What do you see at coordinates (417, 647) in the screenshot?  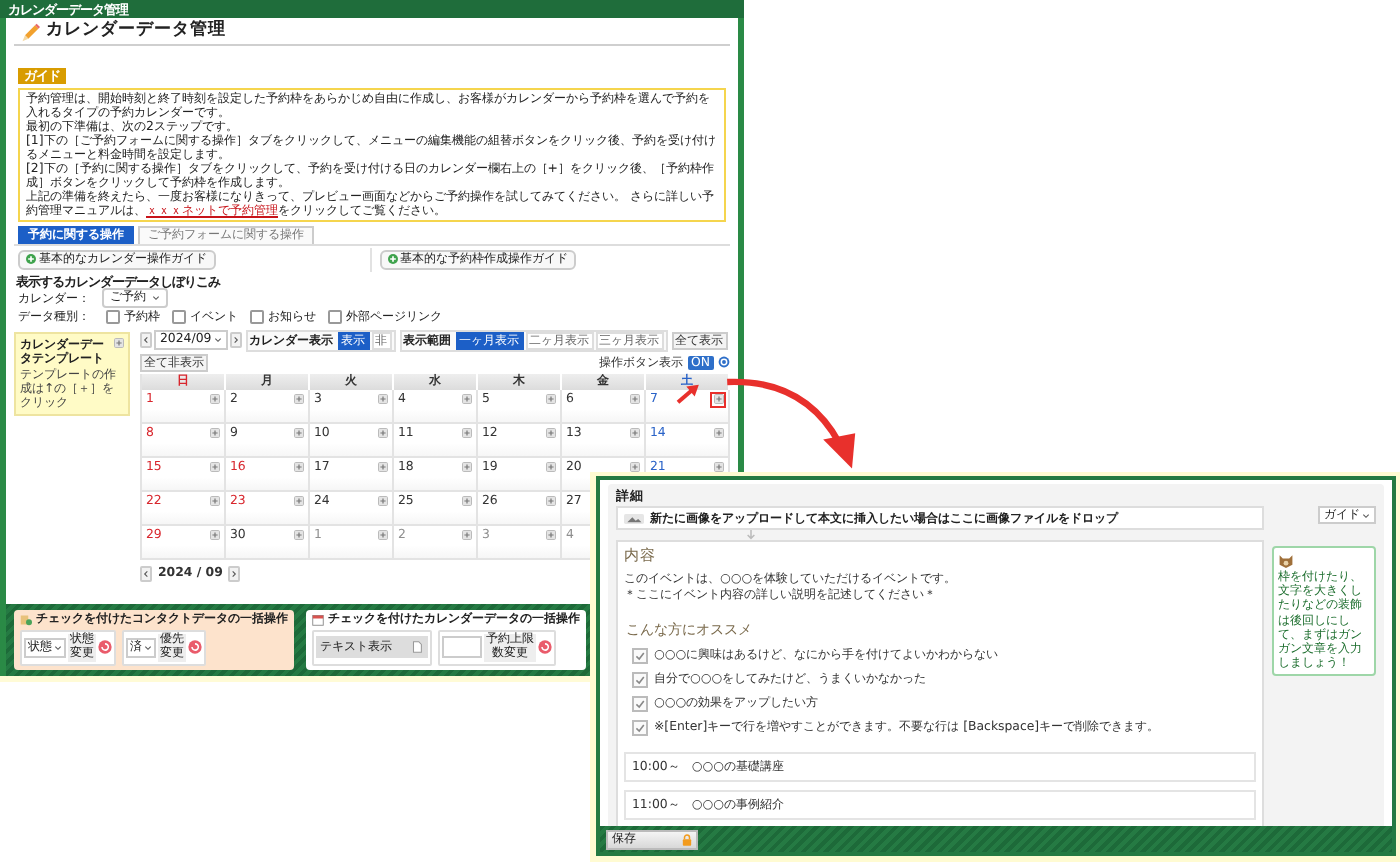 I see `document-icon` at bounding box center [417, 647].